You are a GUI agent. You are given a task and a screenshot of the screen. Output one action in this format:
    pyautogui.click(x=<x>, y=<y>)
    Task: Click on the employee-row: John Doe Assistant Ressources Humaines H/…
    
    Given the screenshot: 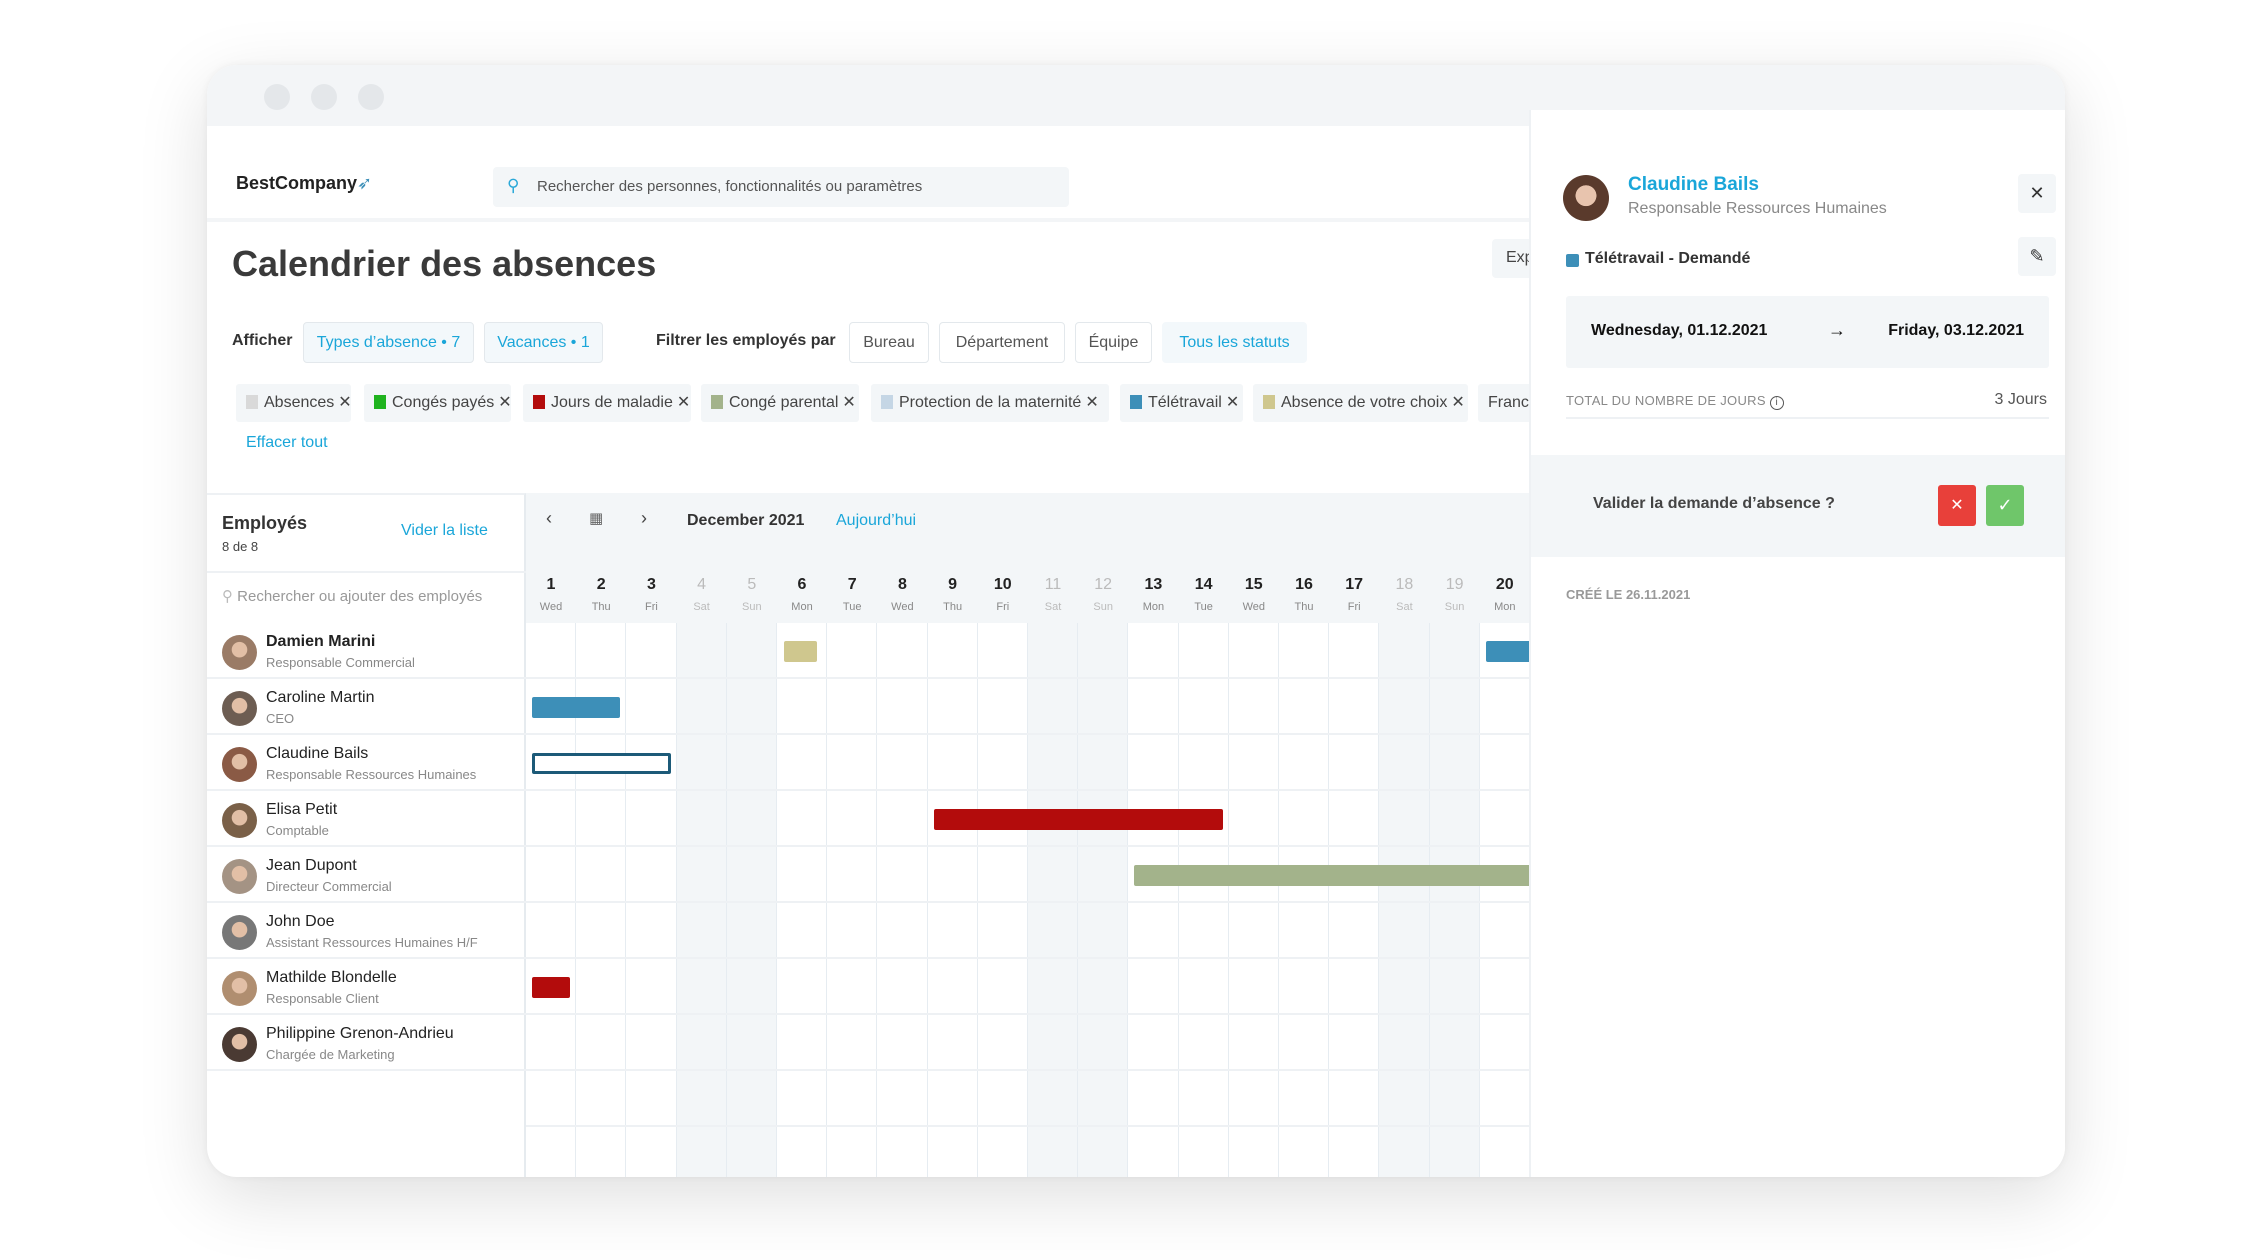 What is the action you would take?
    pyautogui.click(x=366, y=931)
    